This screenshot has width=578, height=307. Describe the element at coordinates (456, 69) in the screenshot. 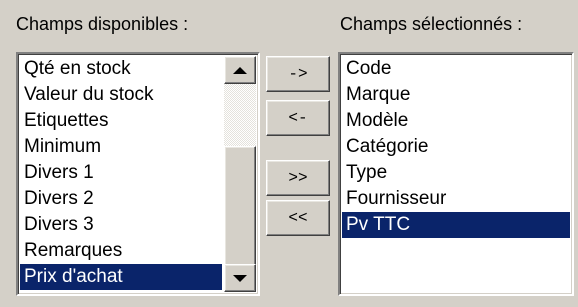

I see `list-item: Code` at that location.